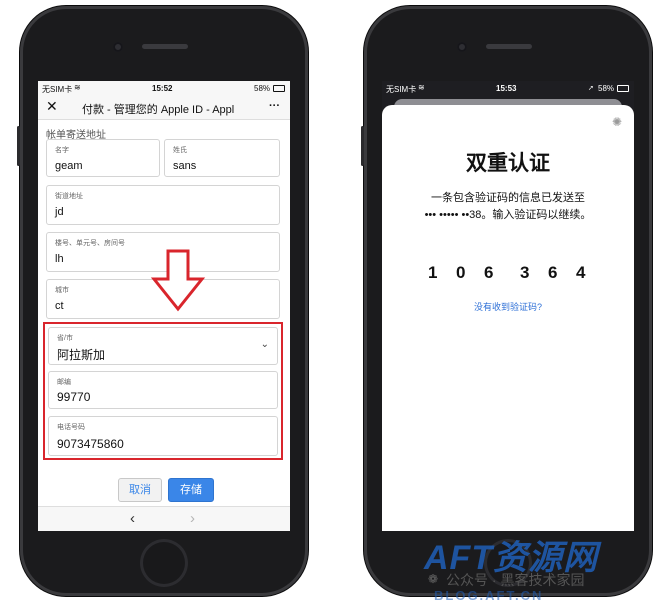  Describe the element at coordinates (90, 243) in the screenshot. I see `unit-label: 楼号、单元号、房间号` at that location.